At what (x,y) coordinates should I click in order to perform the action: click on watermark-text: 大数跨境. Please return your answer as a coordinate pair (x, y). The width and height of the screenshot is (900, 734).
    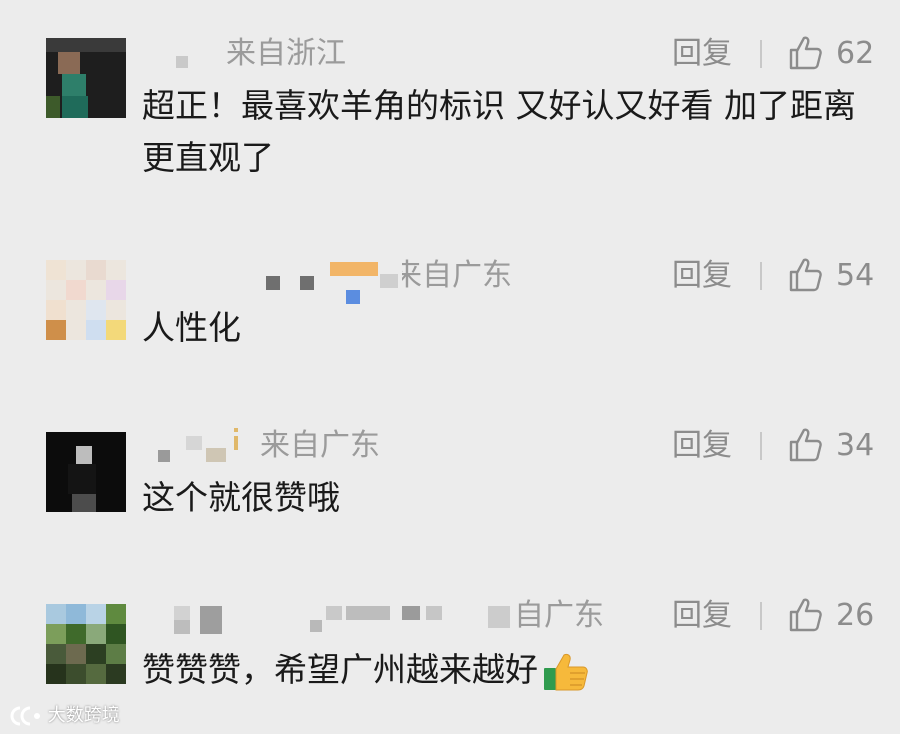
    Looking at the image, I should click on (83, 715).